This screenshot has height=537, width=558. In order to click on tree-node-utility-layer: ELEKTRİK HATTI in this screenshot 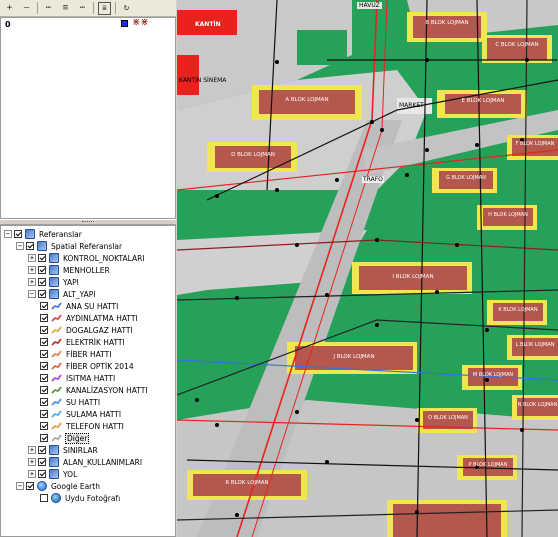, I will do `click(83, 342)`.